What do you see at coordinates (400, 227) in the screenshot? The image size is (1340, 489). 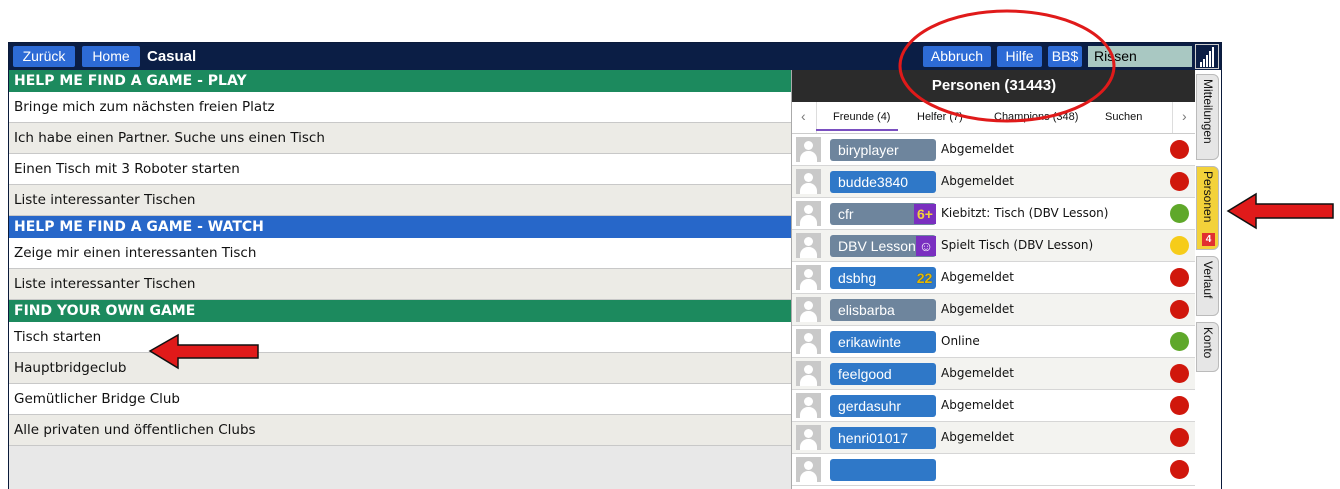 I see `section-header-watch: HELP ME FIND A GAME - WATCH` at bounding box center [400, 227].